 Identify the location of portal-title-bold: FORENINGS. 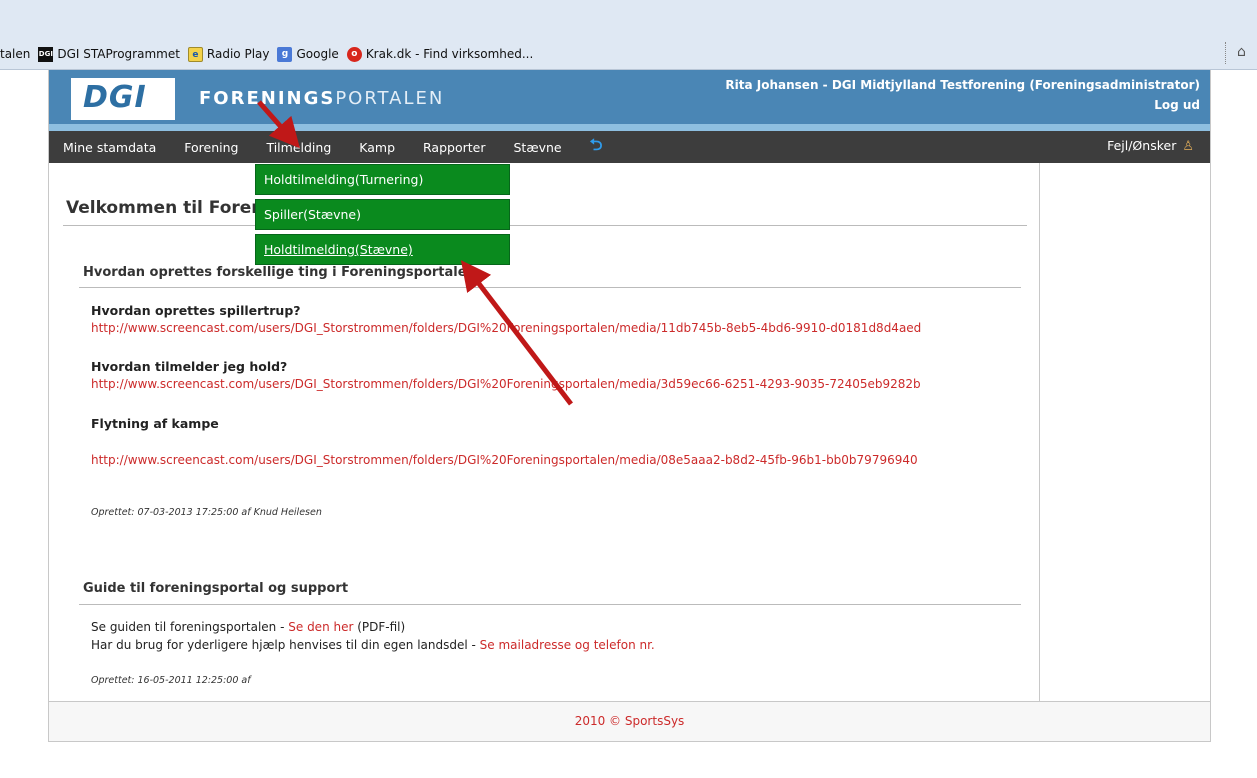
(267, 98).